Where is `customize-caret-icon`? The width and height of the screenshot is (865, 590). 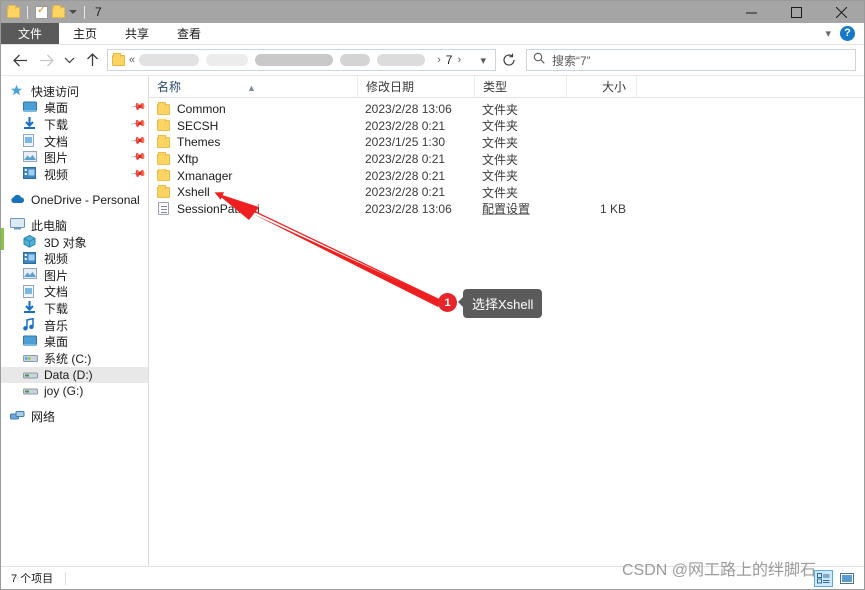
customize-caret-icon is located at coordinates (73, 12).